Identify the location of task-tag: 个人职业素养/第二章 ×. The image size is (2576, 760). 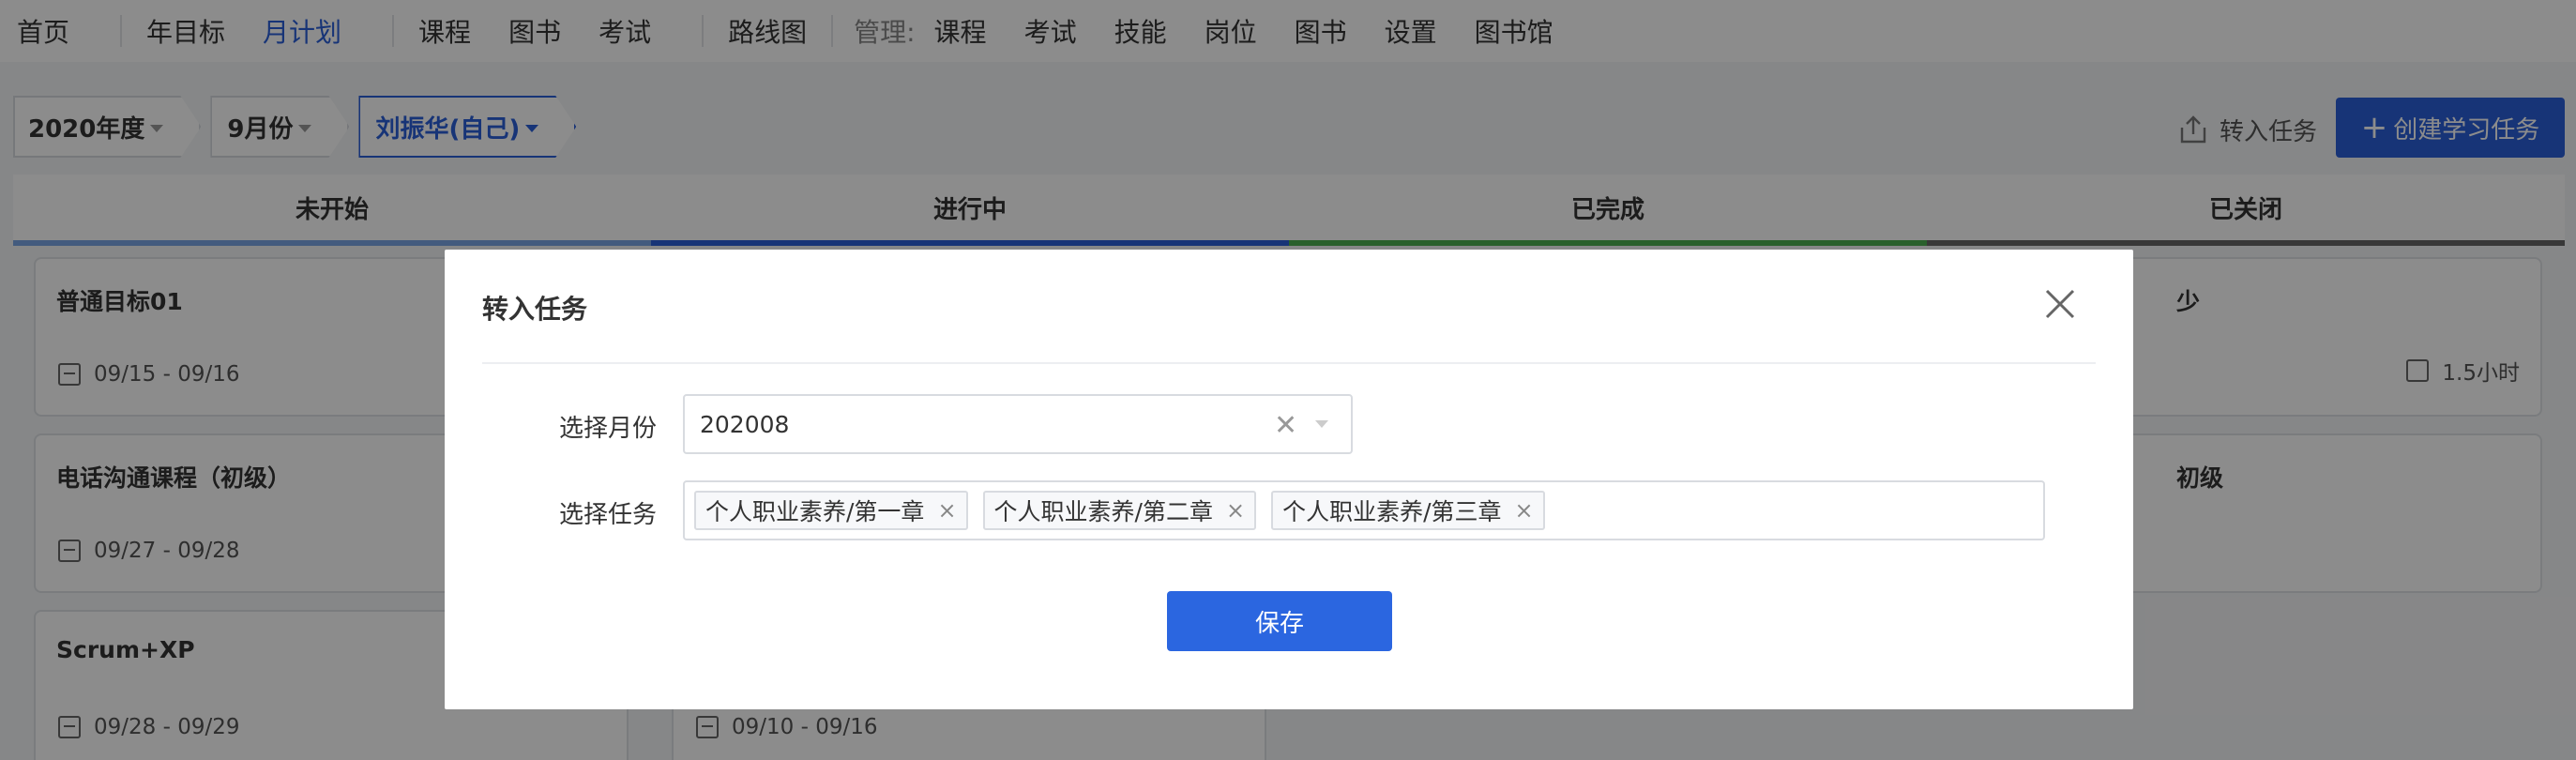
(1119, 510).